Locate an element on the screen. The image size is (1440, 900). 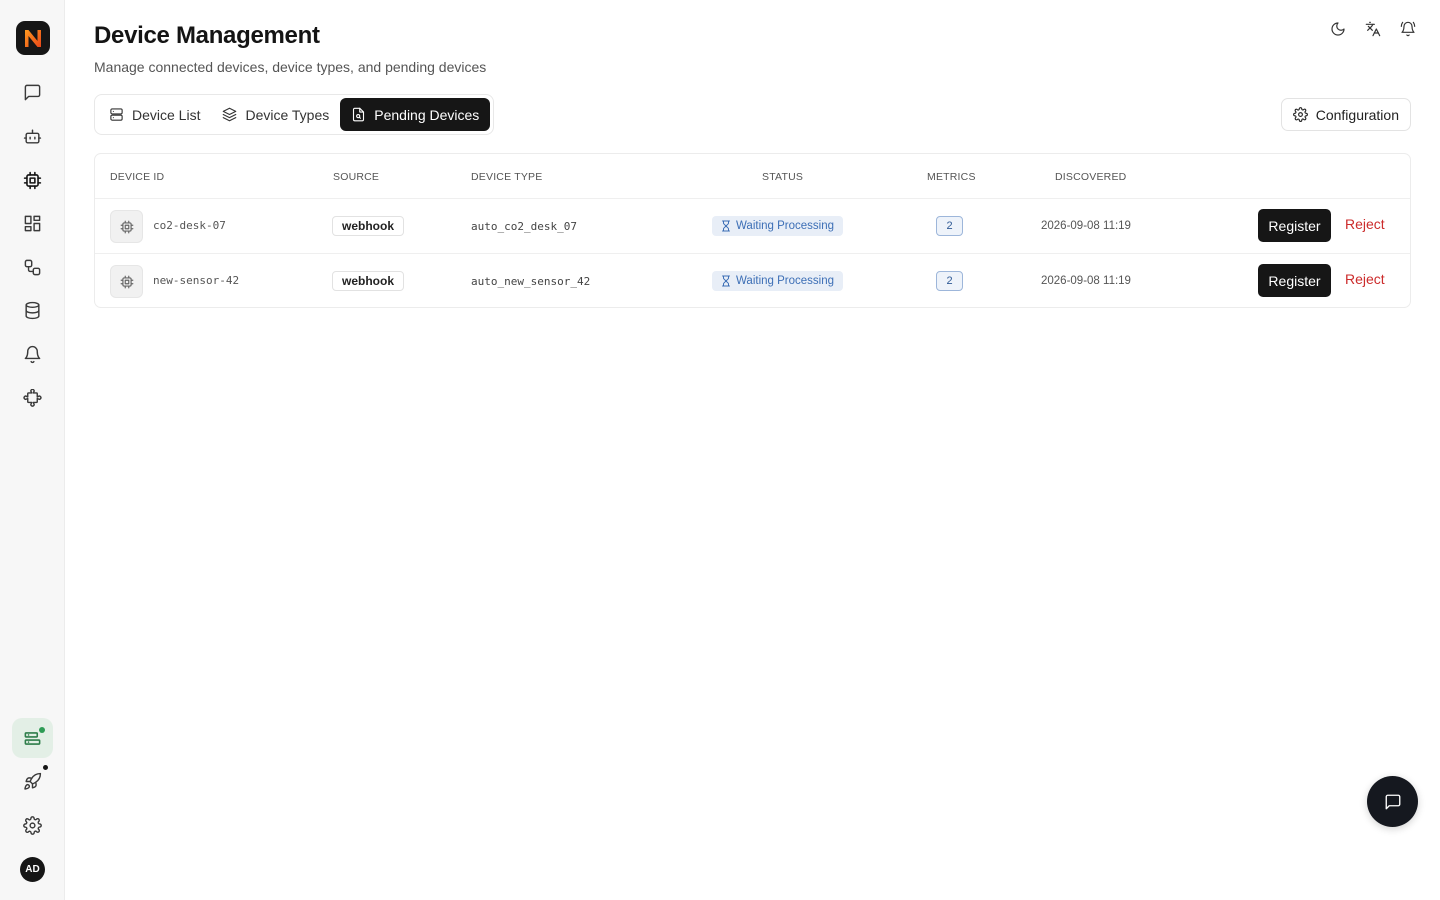
bell-icon is located at coordinates (32, 354).